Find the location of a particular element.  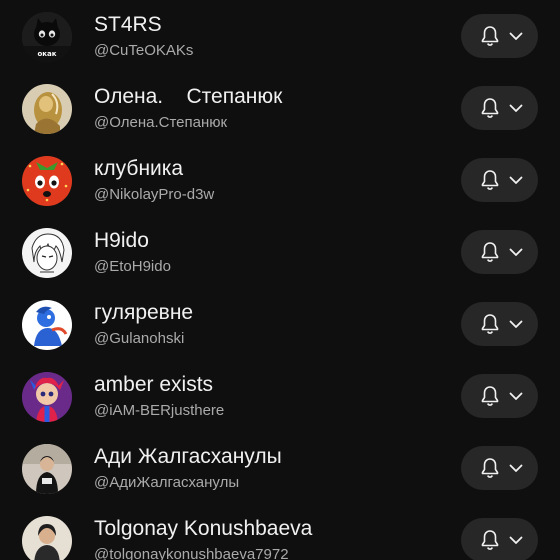

channel-row: Олена. Степанюк @Олена.Степанюк is located at coordinates (280, 108).